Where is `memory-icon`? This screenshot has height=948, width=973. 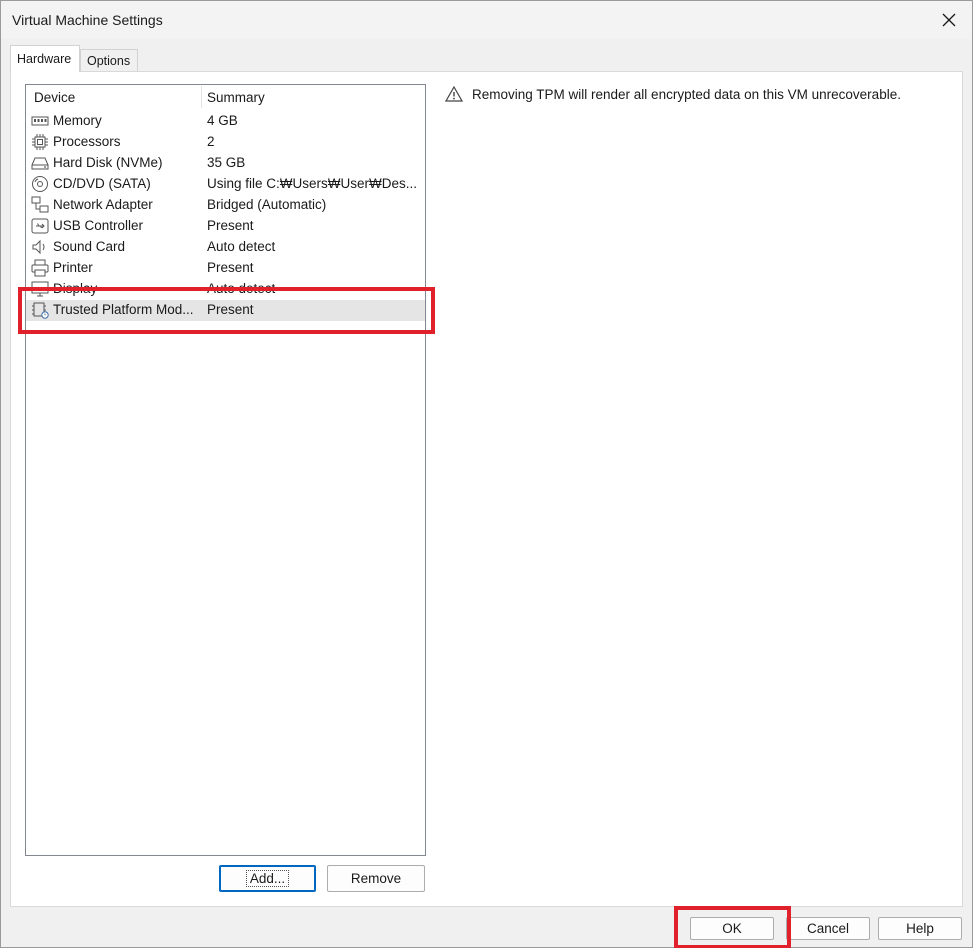 memory-icon is located at coordinates (40, 121).